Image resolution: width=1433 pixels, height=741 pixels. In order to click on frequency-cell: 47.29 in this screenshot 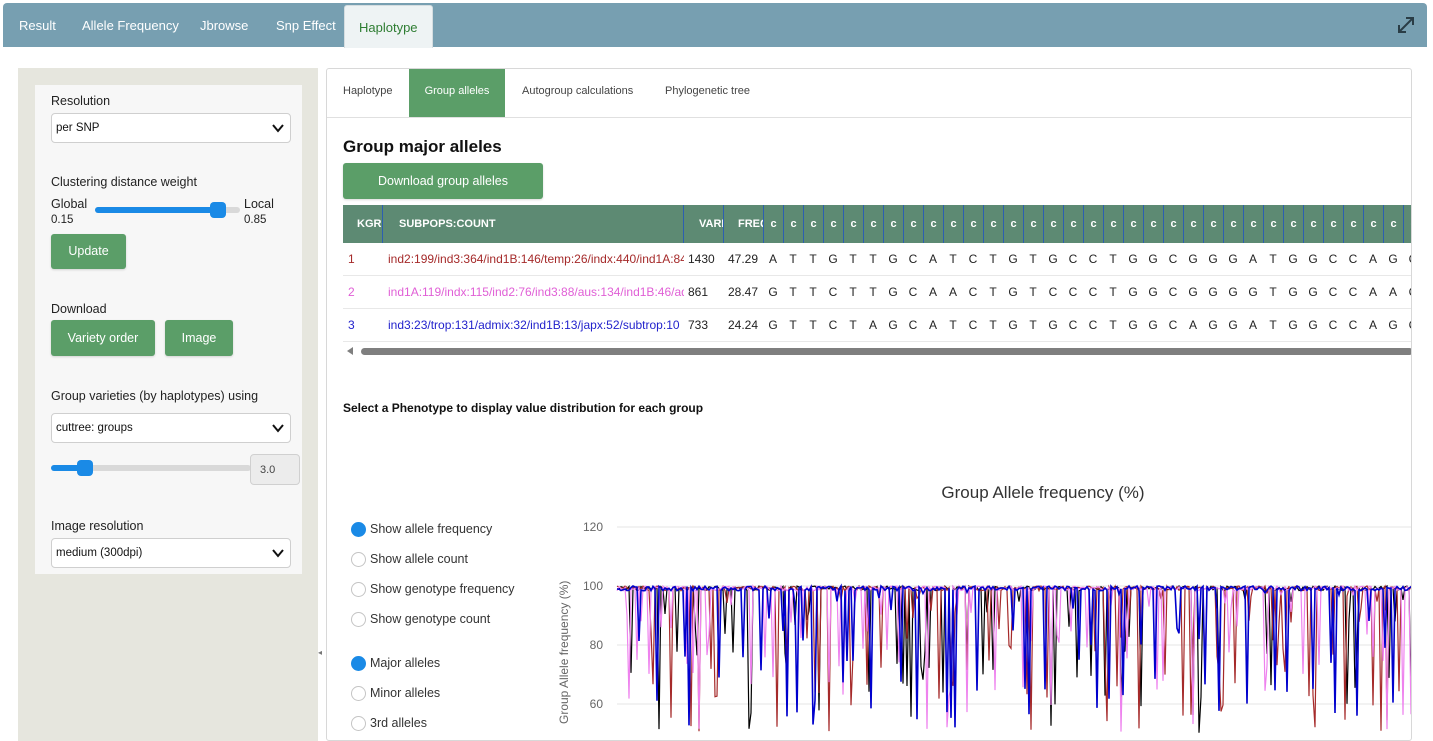, I will do `click(743, 259)`.